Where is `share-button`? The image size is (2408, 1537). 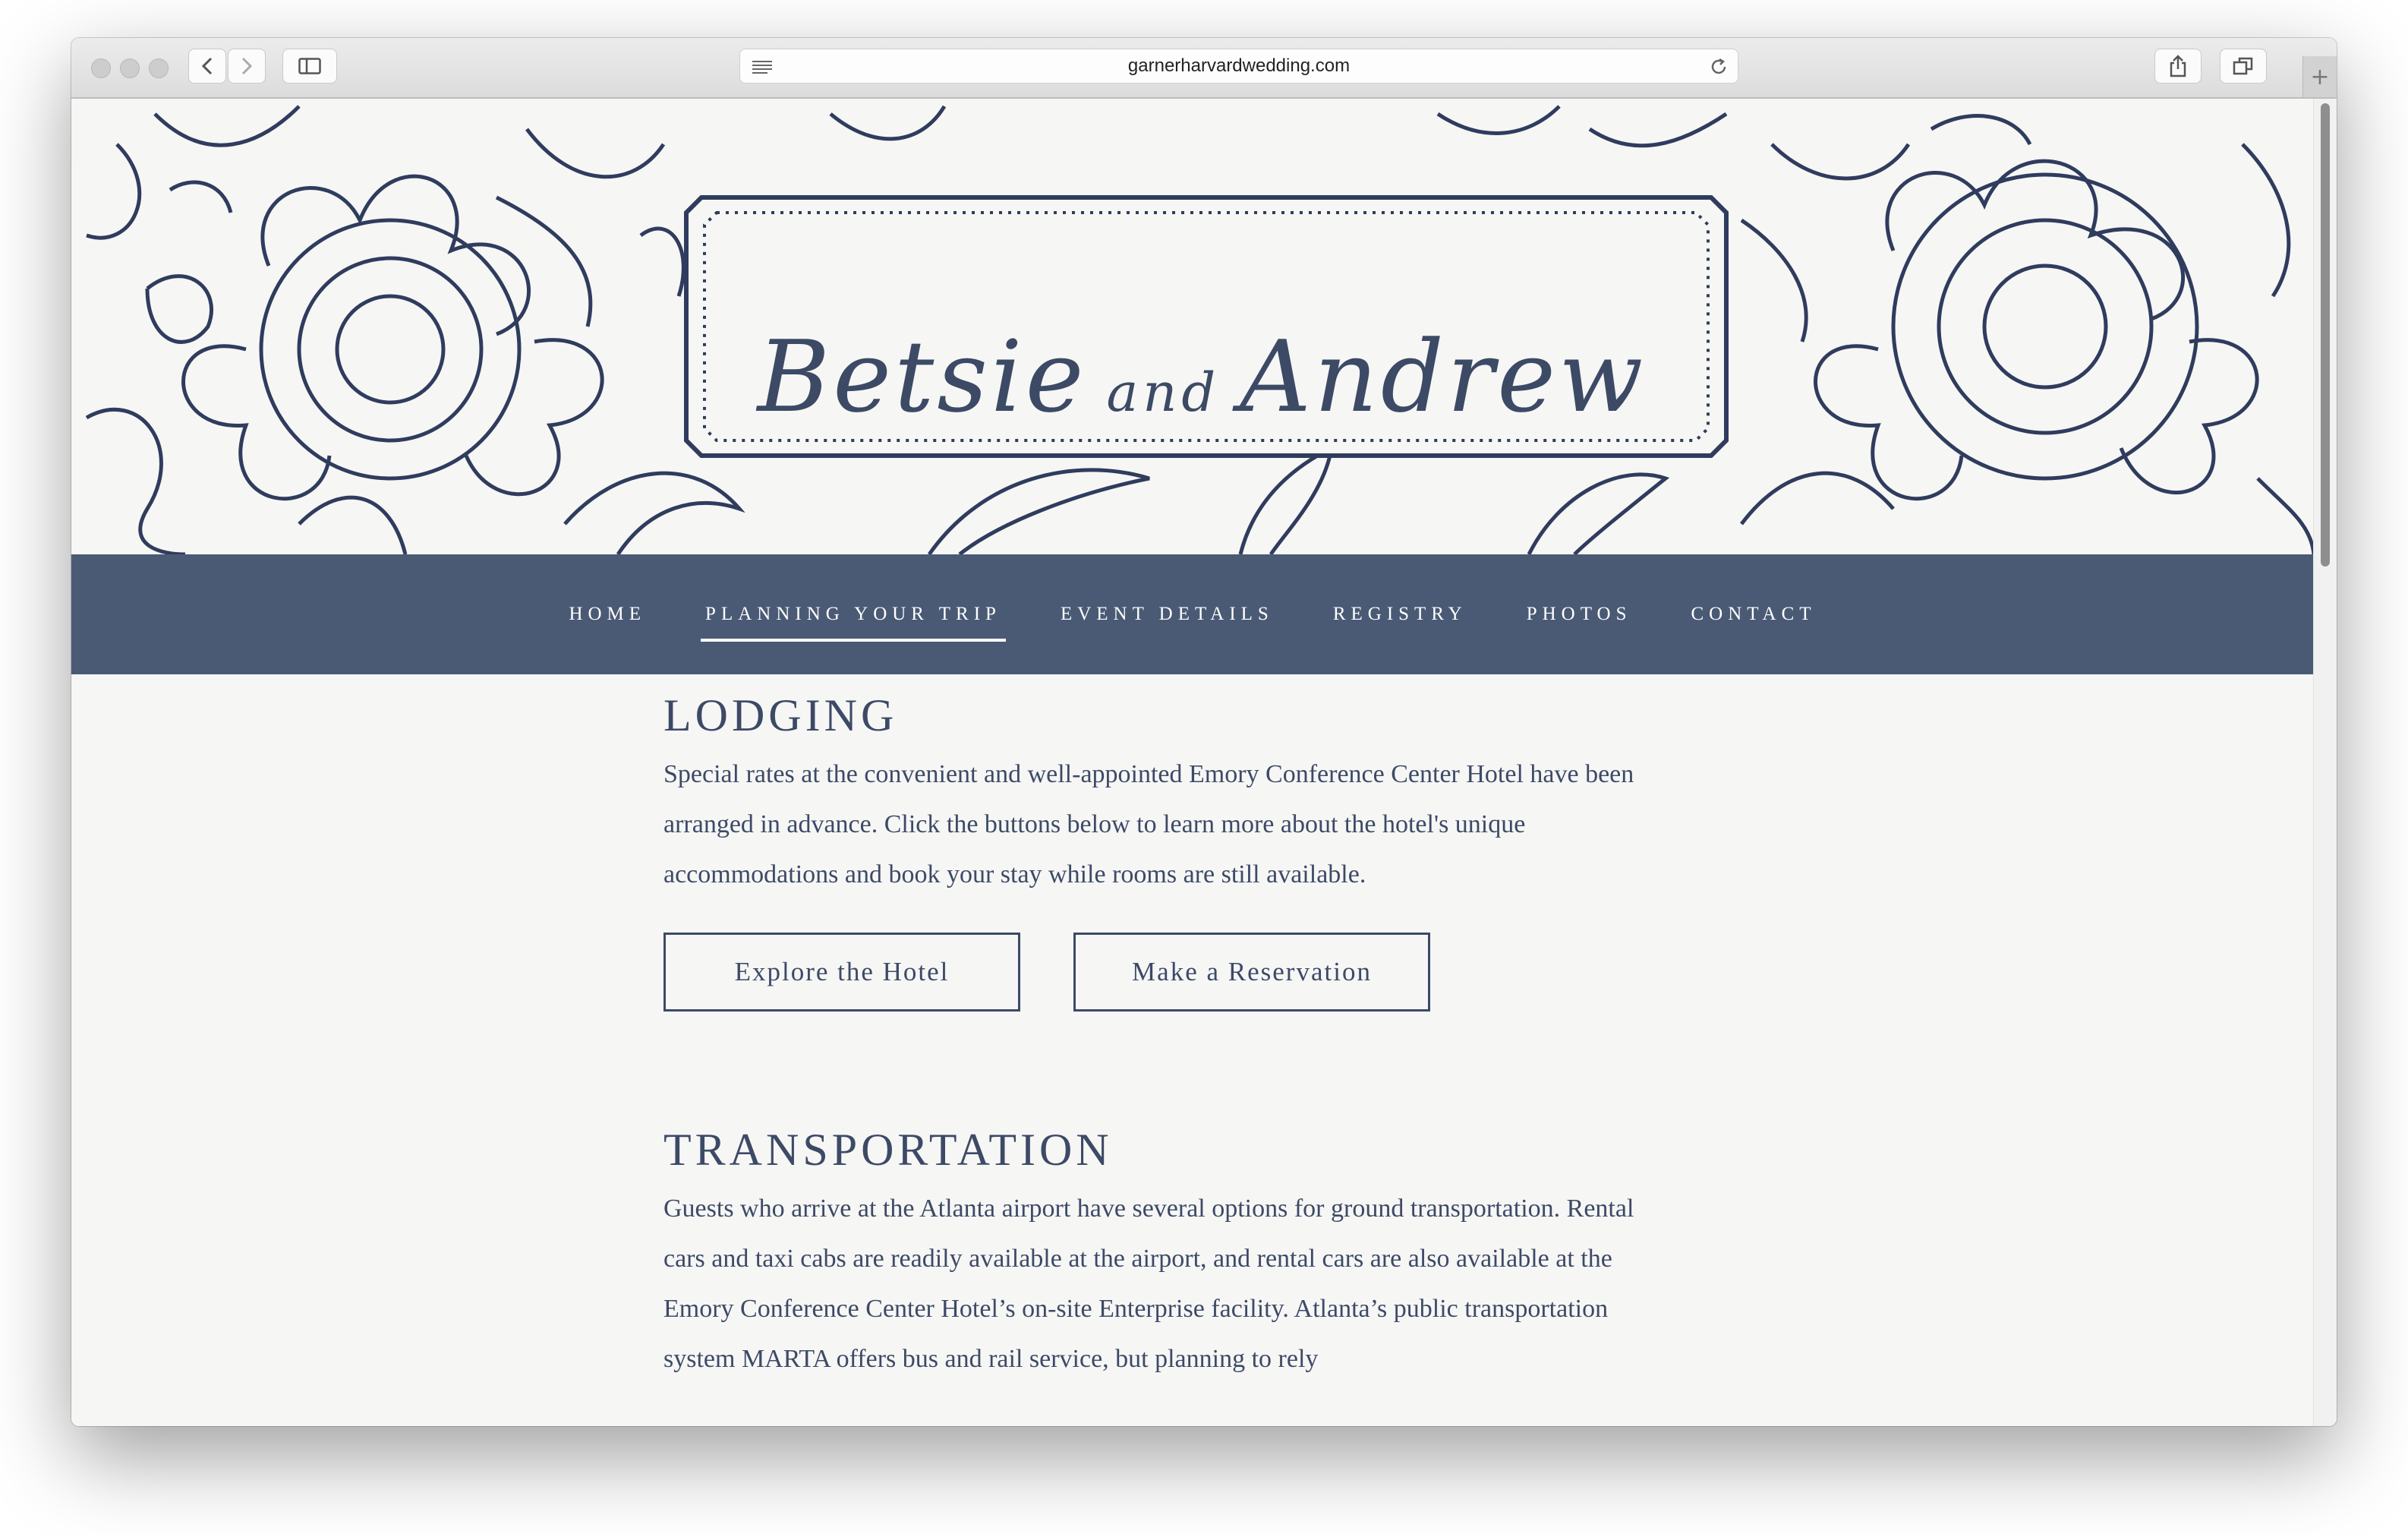
share-button is located at coordinates (2178, 66).